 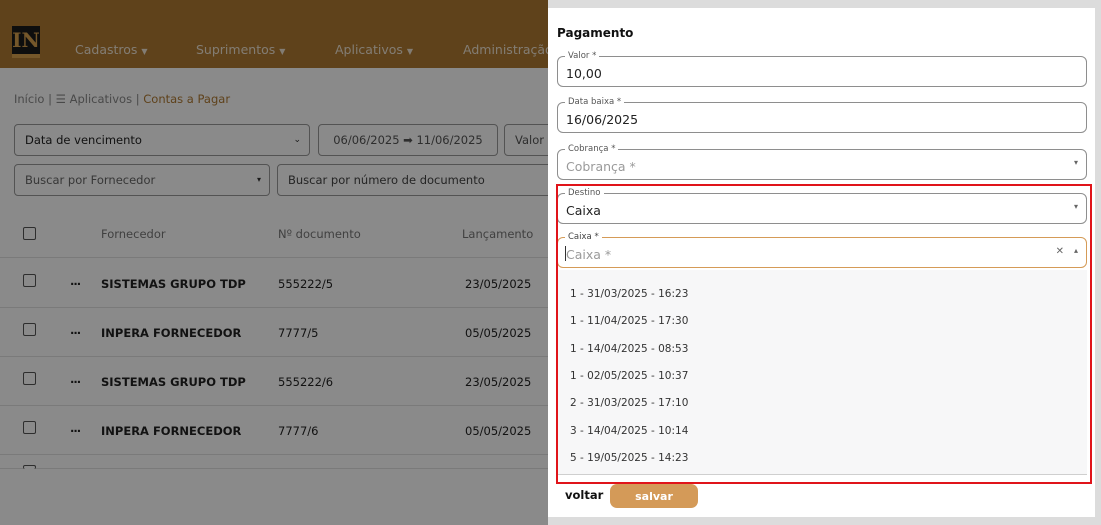 I want to click on caixa-select: Caixa * Caixa * ✕ ▴, so click(x=822, y=250).